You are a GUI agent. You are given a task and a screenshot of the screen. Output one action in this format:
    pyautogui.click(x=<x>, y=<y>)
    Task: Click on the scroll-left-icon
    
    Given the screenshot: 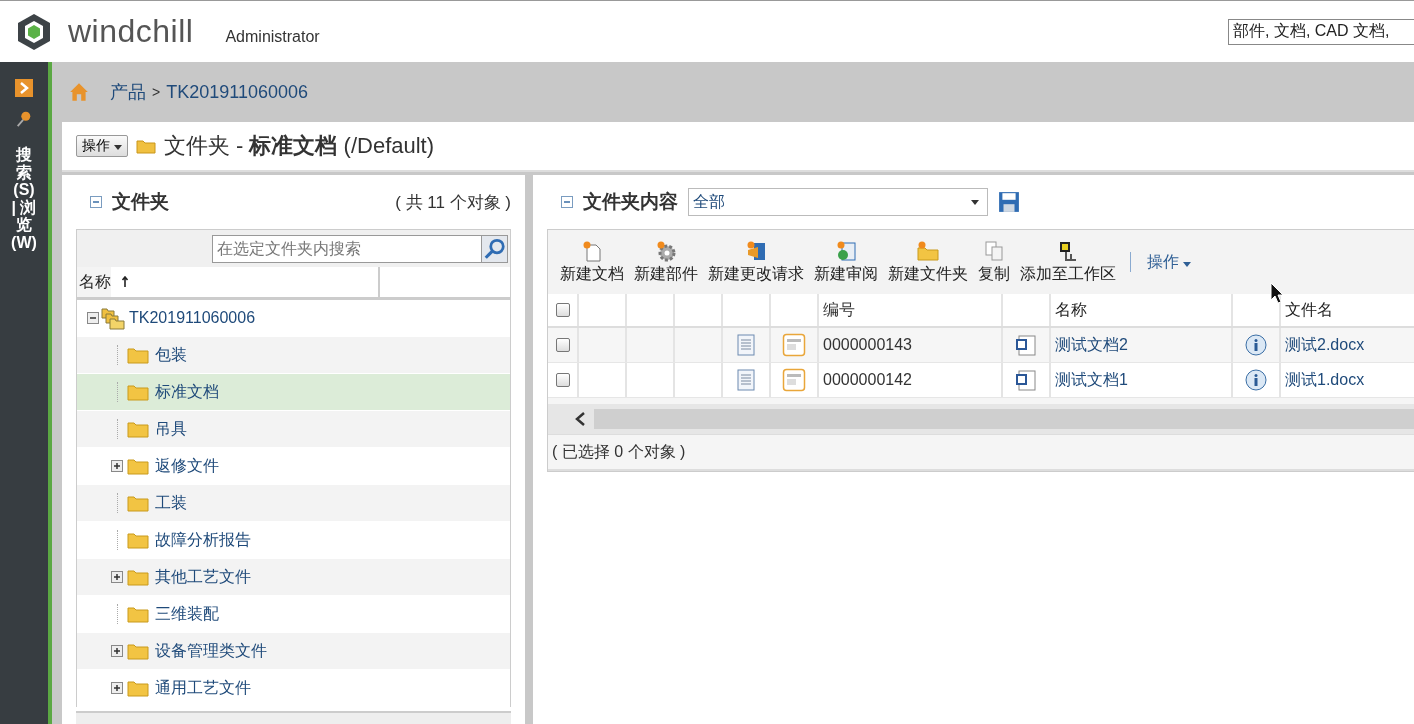 What is the action you would take?
    pyautogui.click(x=580, y=419)
    